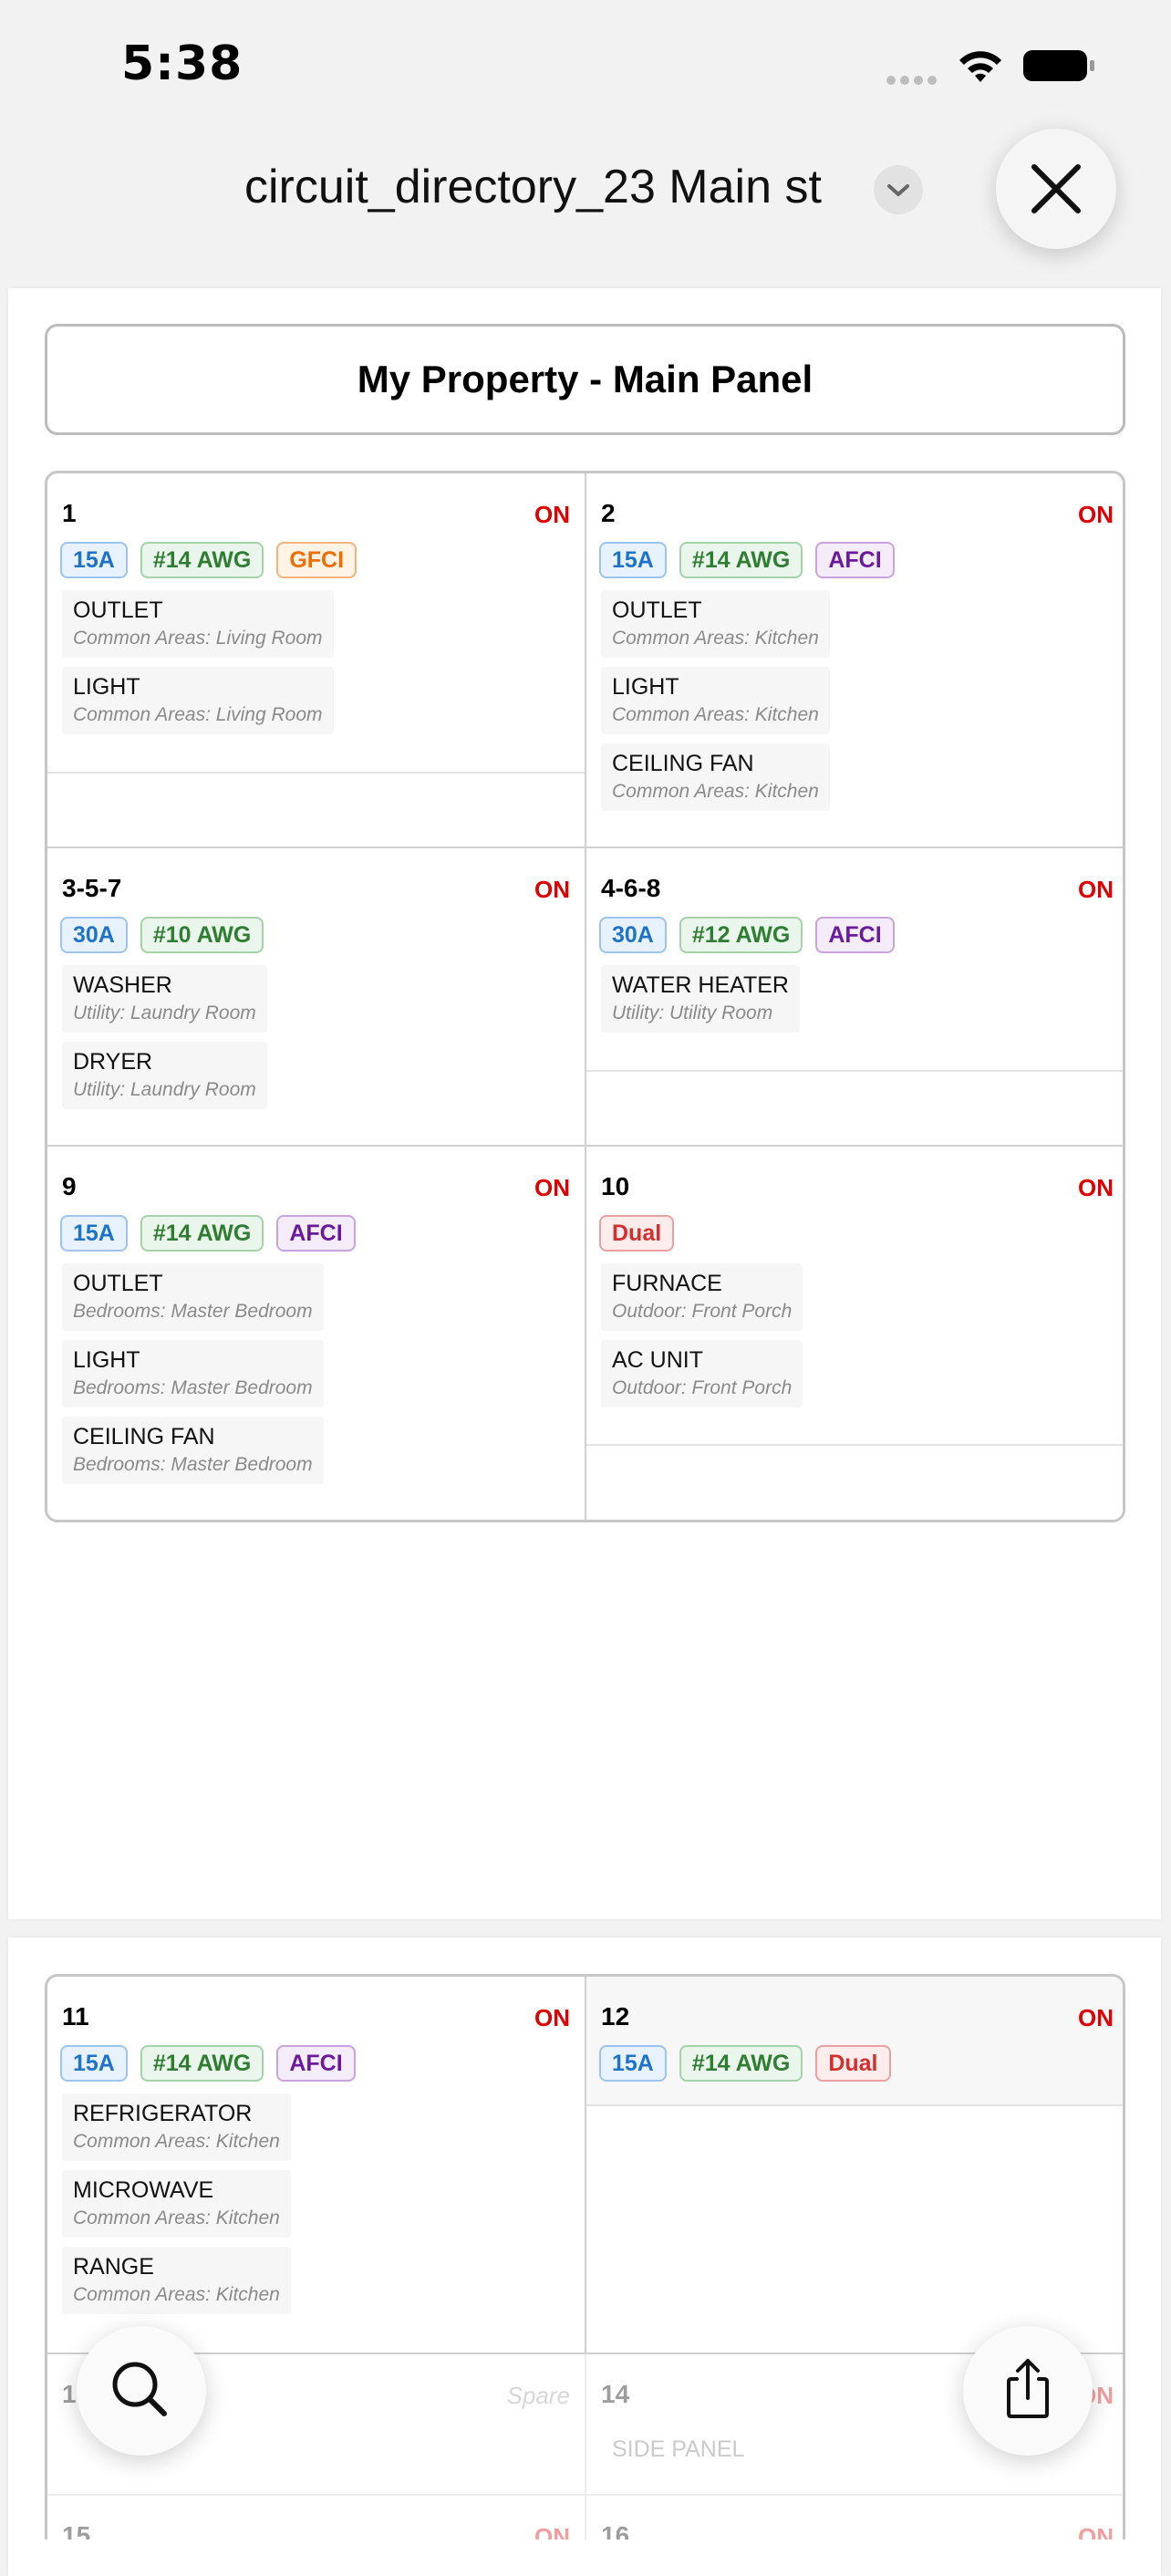  I want to click on badge-row: 30A #12 AWG AFCI, so click(747, 935).